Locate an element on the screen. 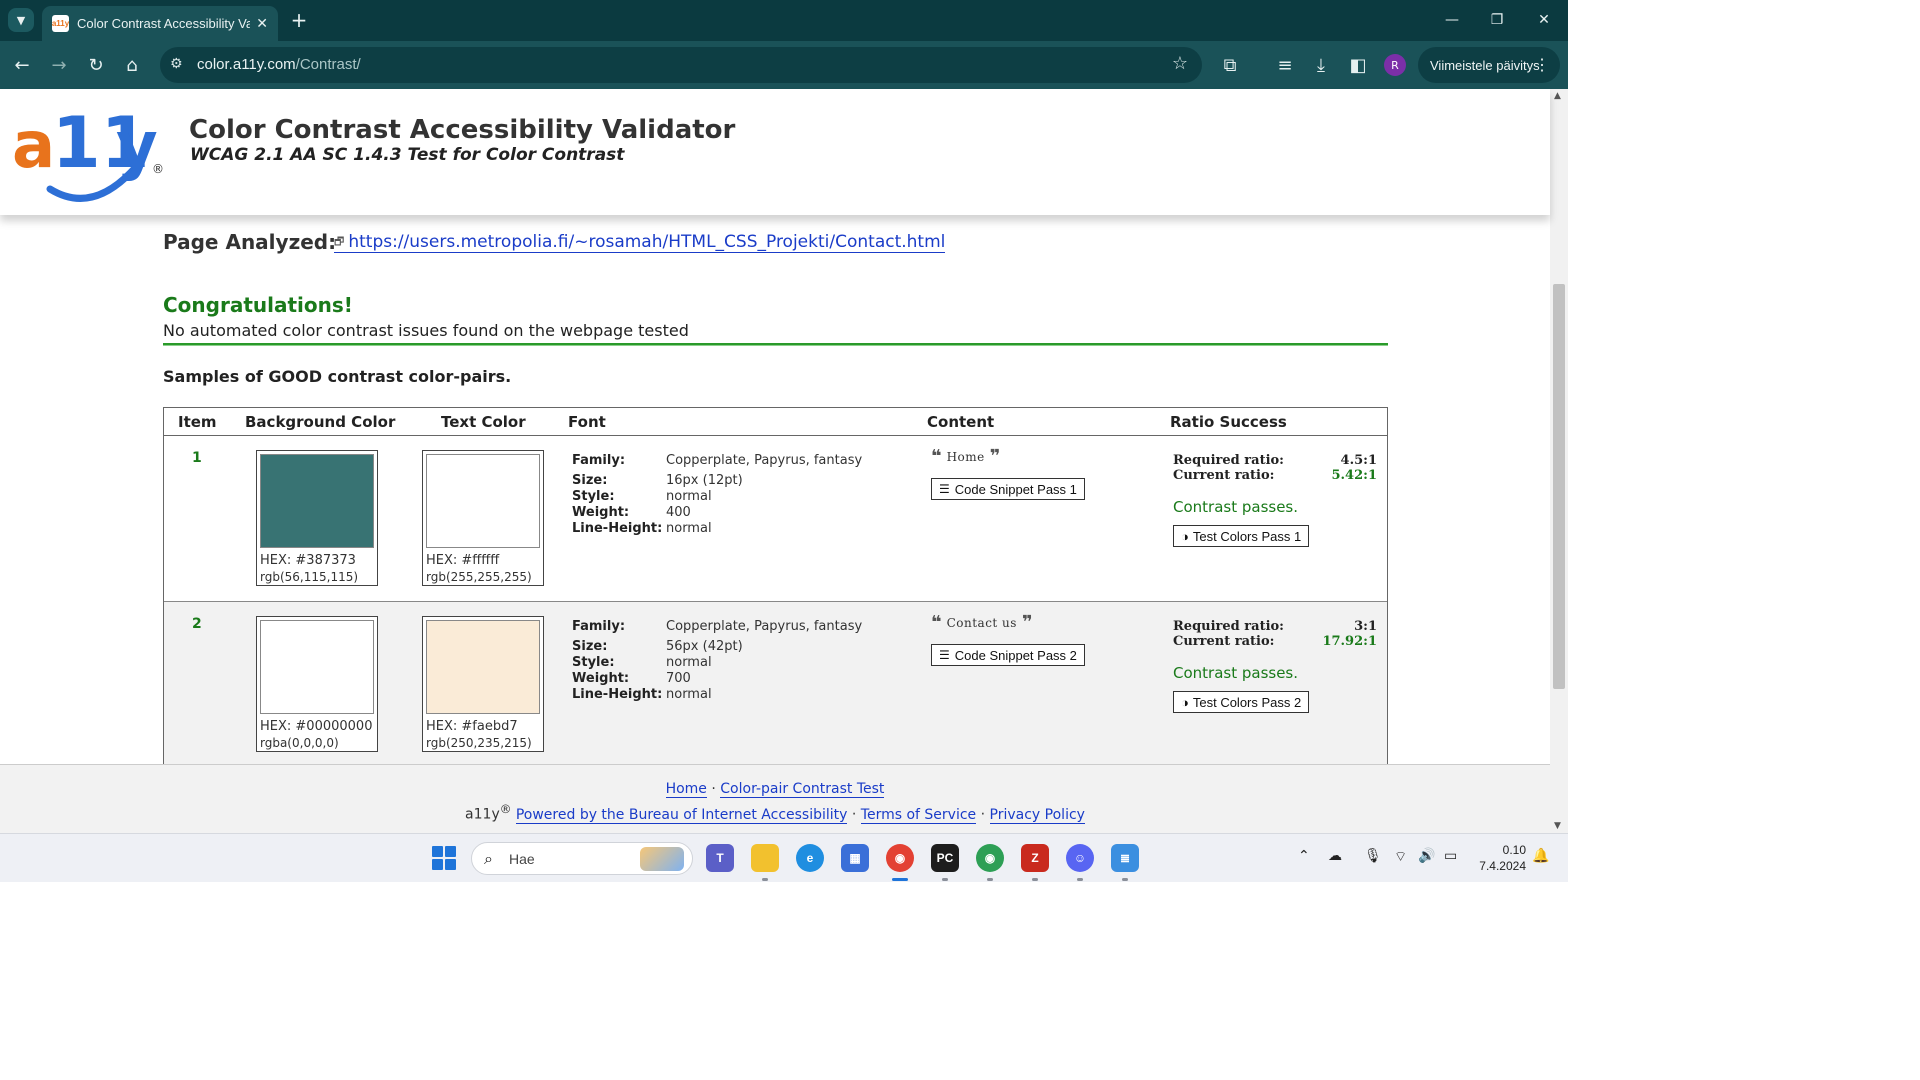 This screenshot has height=1080, width=1920. downloads-download-icon: ⤓ is located at coordinates (1321, 65).